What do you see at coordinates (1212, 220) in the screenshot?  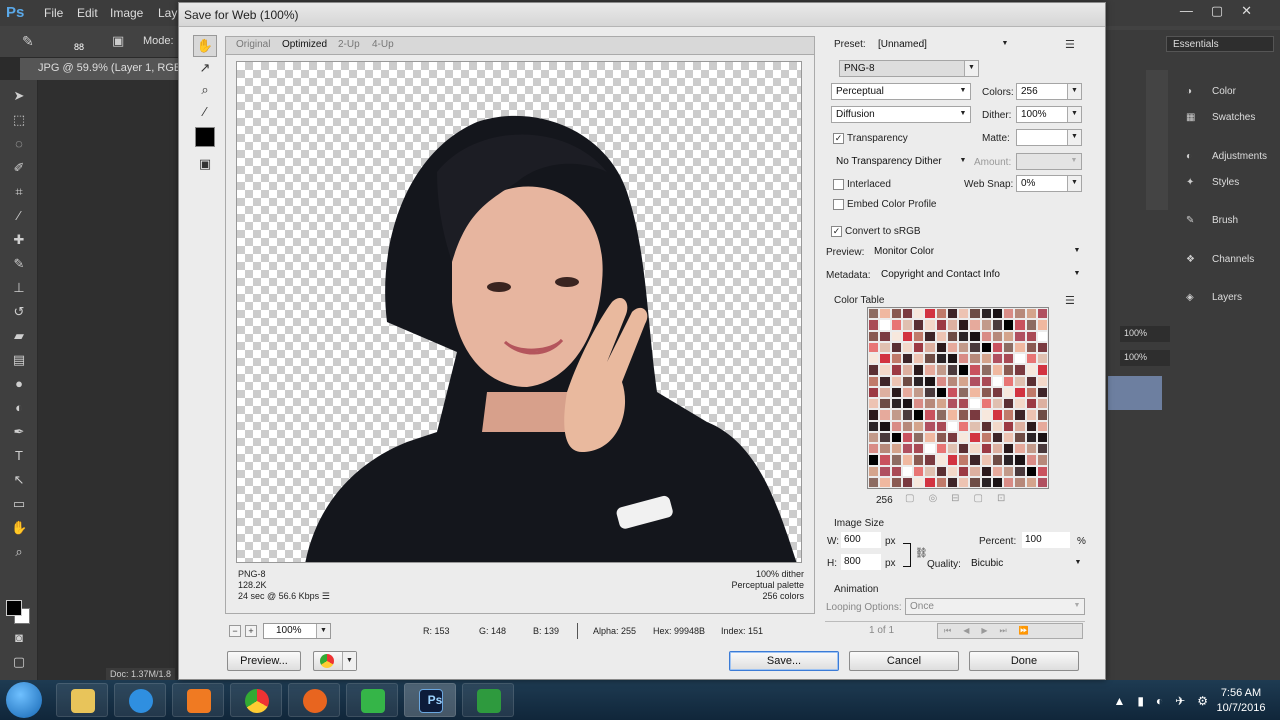 I see `panel-brush: ✎ Brush` at bounding box center [1212, 220].